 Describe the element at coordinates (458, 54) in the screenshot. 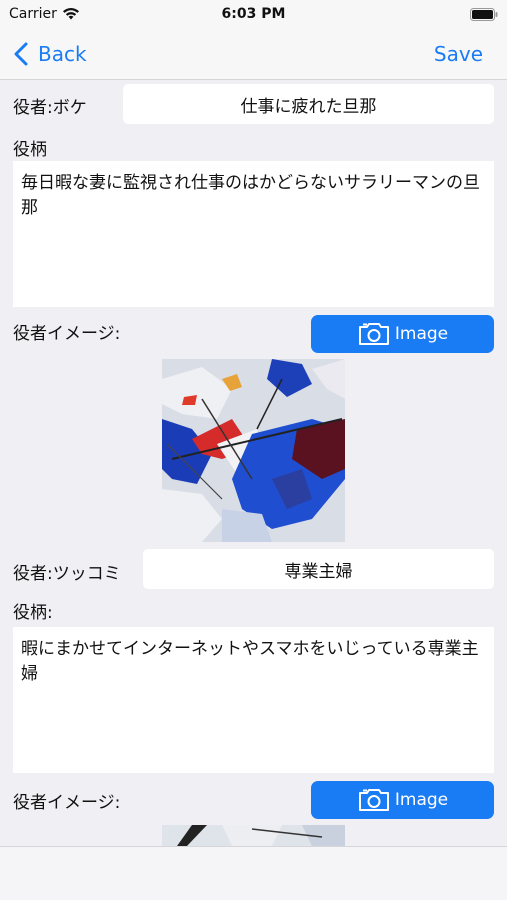

I see `save-button: Save` at that location.